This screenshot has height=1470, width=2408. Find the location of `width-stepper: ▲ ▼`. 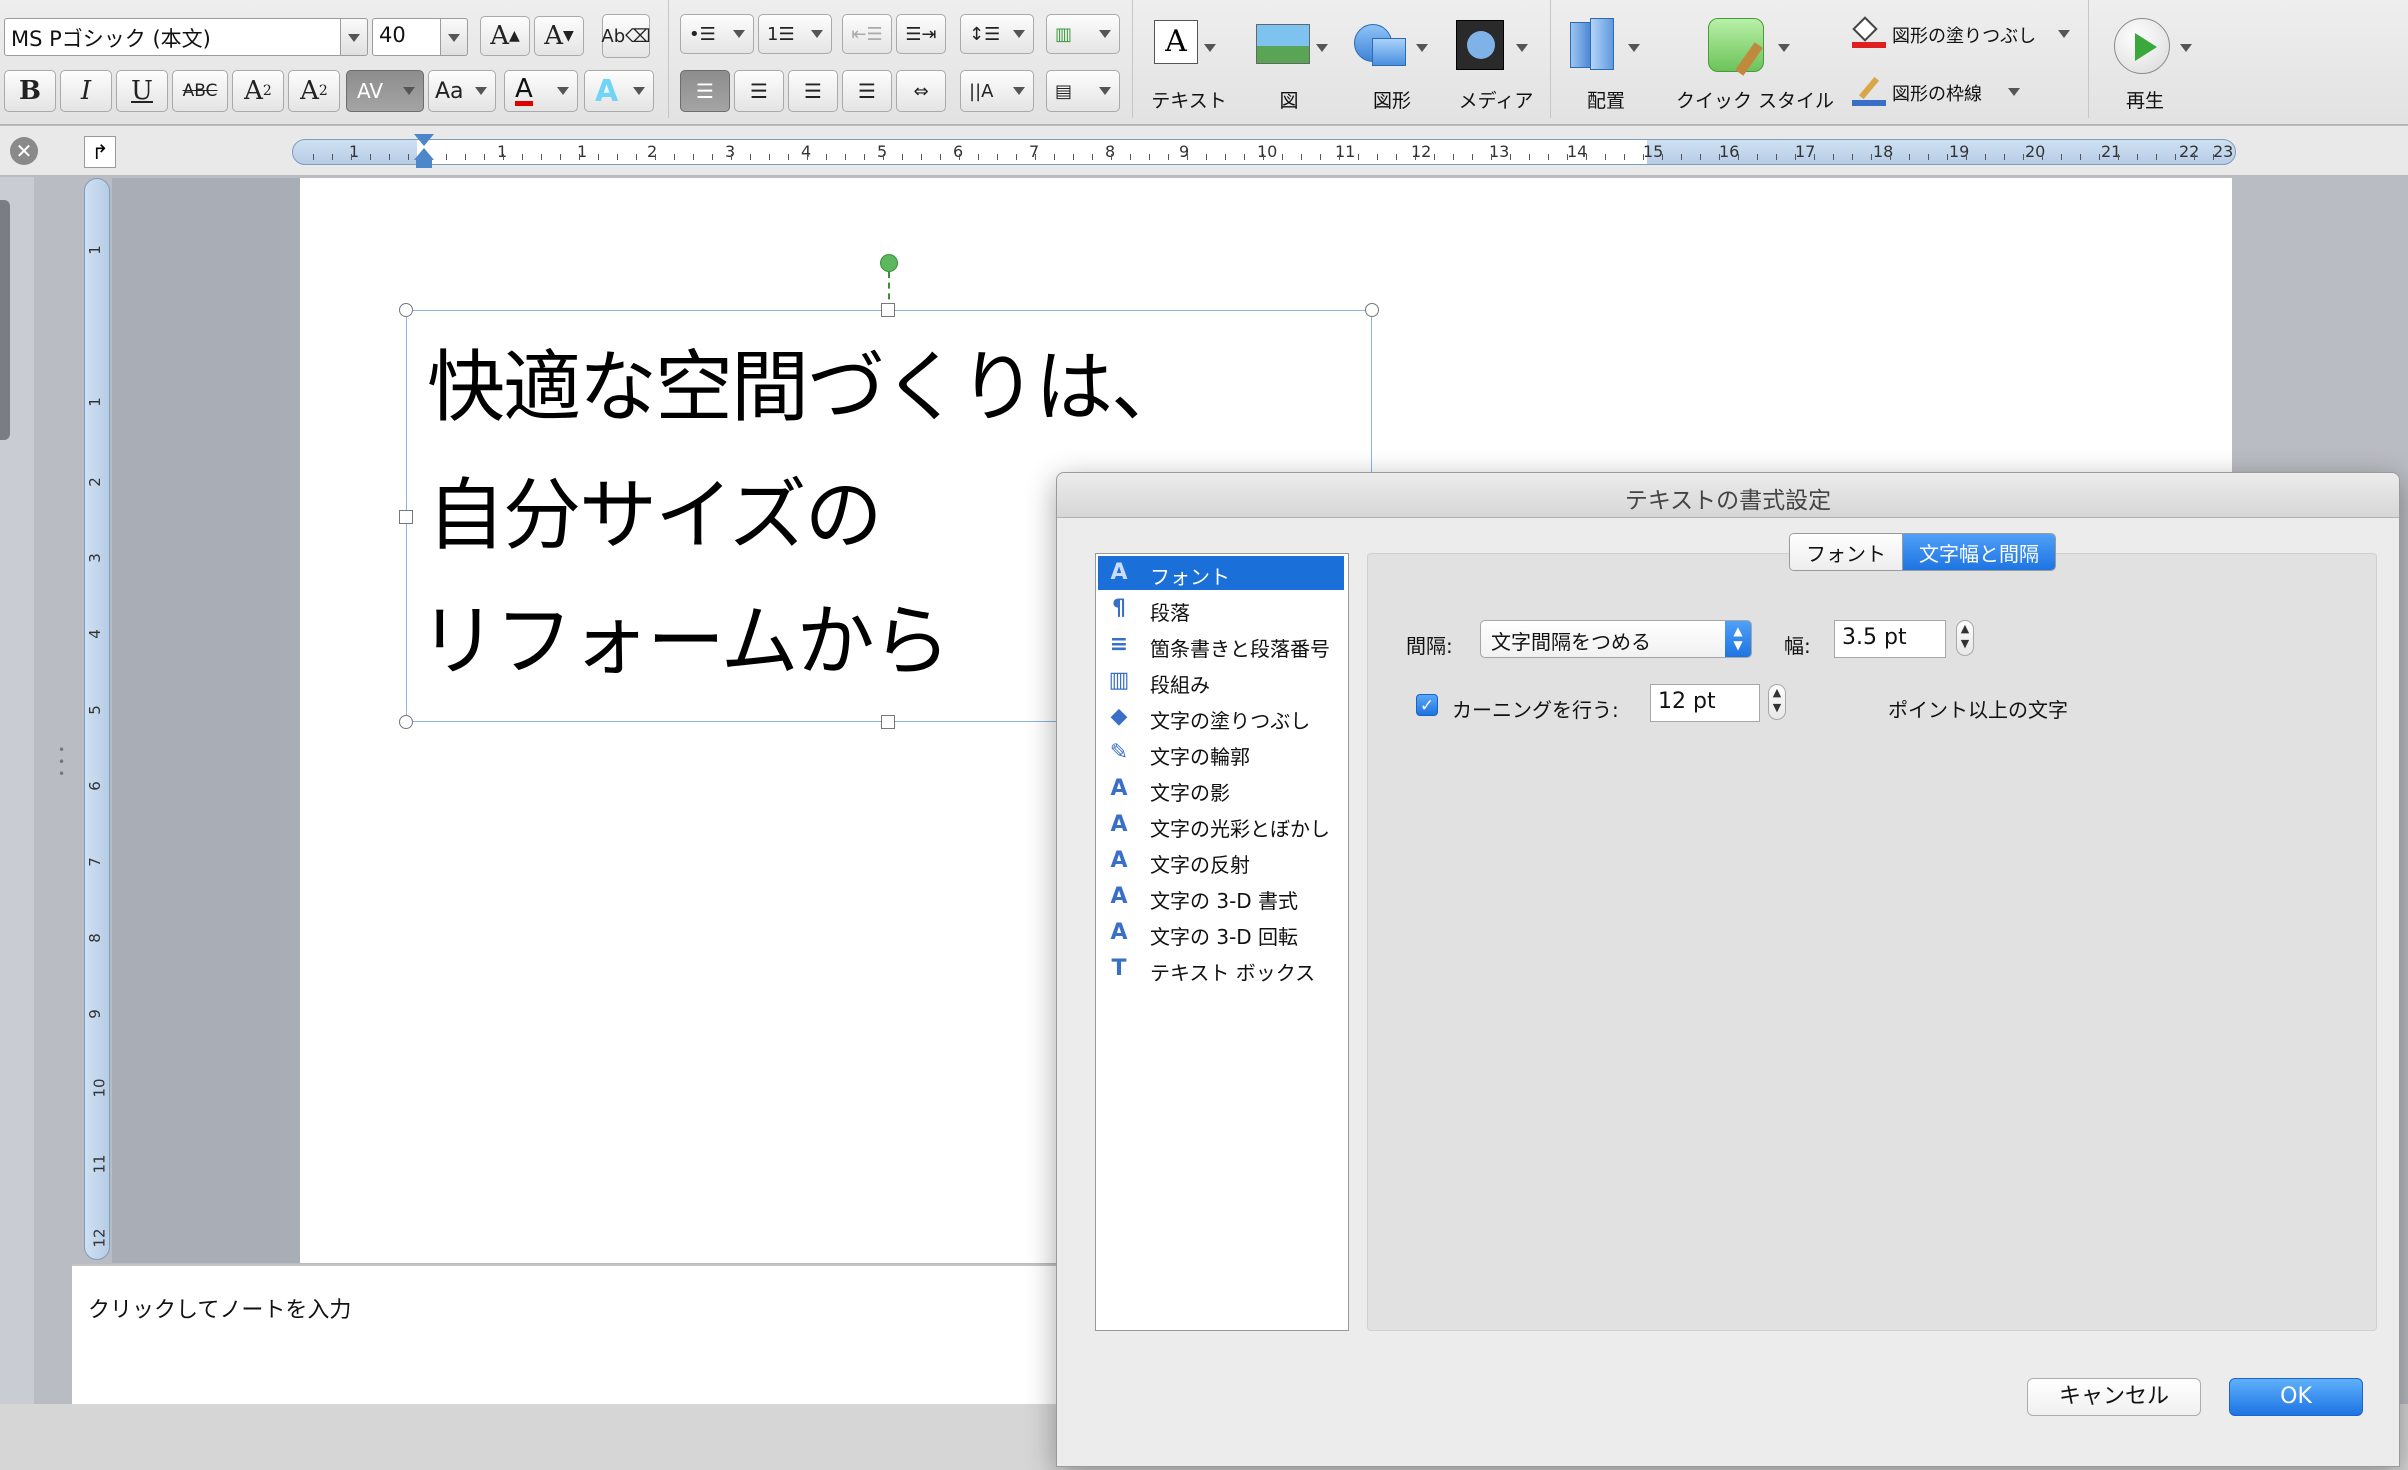

width-stepper: ▲ ▼ is located at coordinates (1965, 638).